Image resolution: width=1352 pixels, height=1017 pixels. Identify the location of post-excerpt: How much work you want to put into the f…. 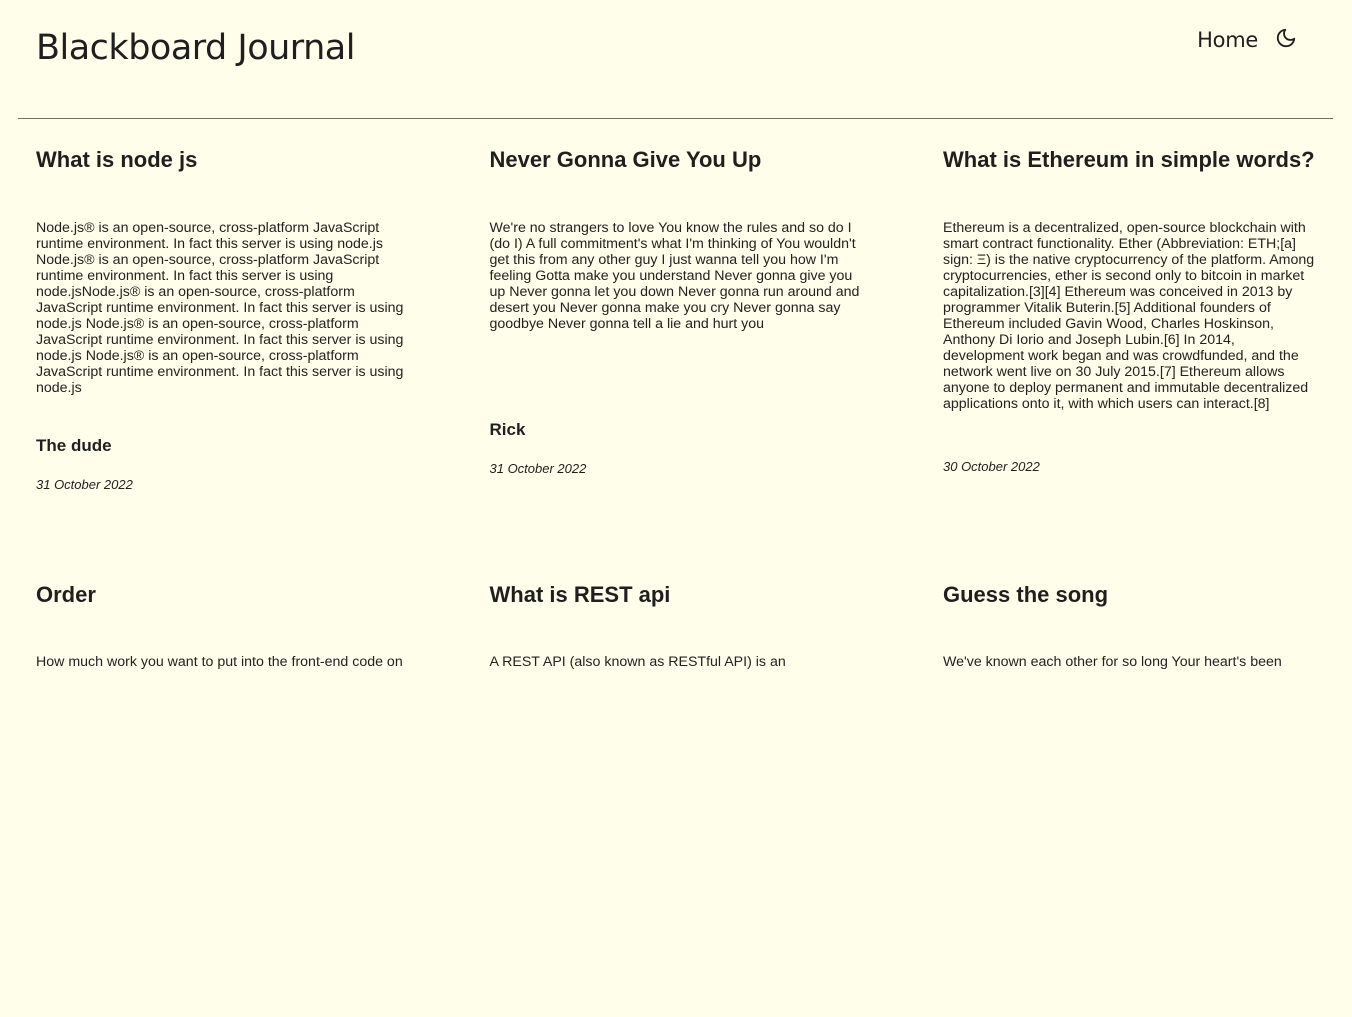
(219, 662).